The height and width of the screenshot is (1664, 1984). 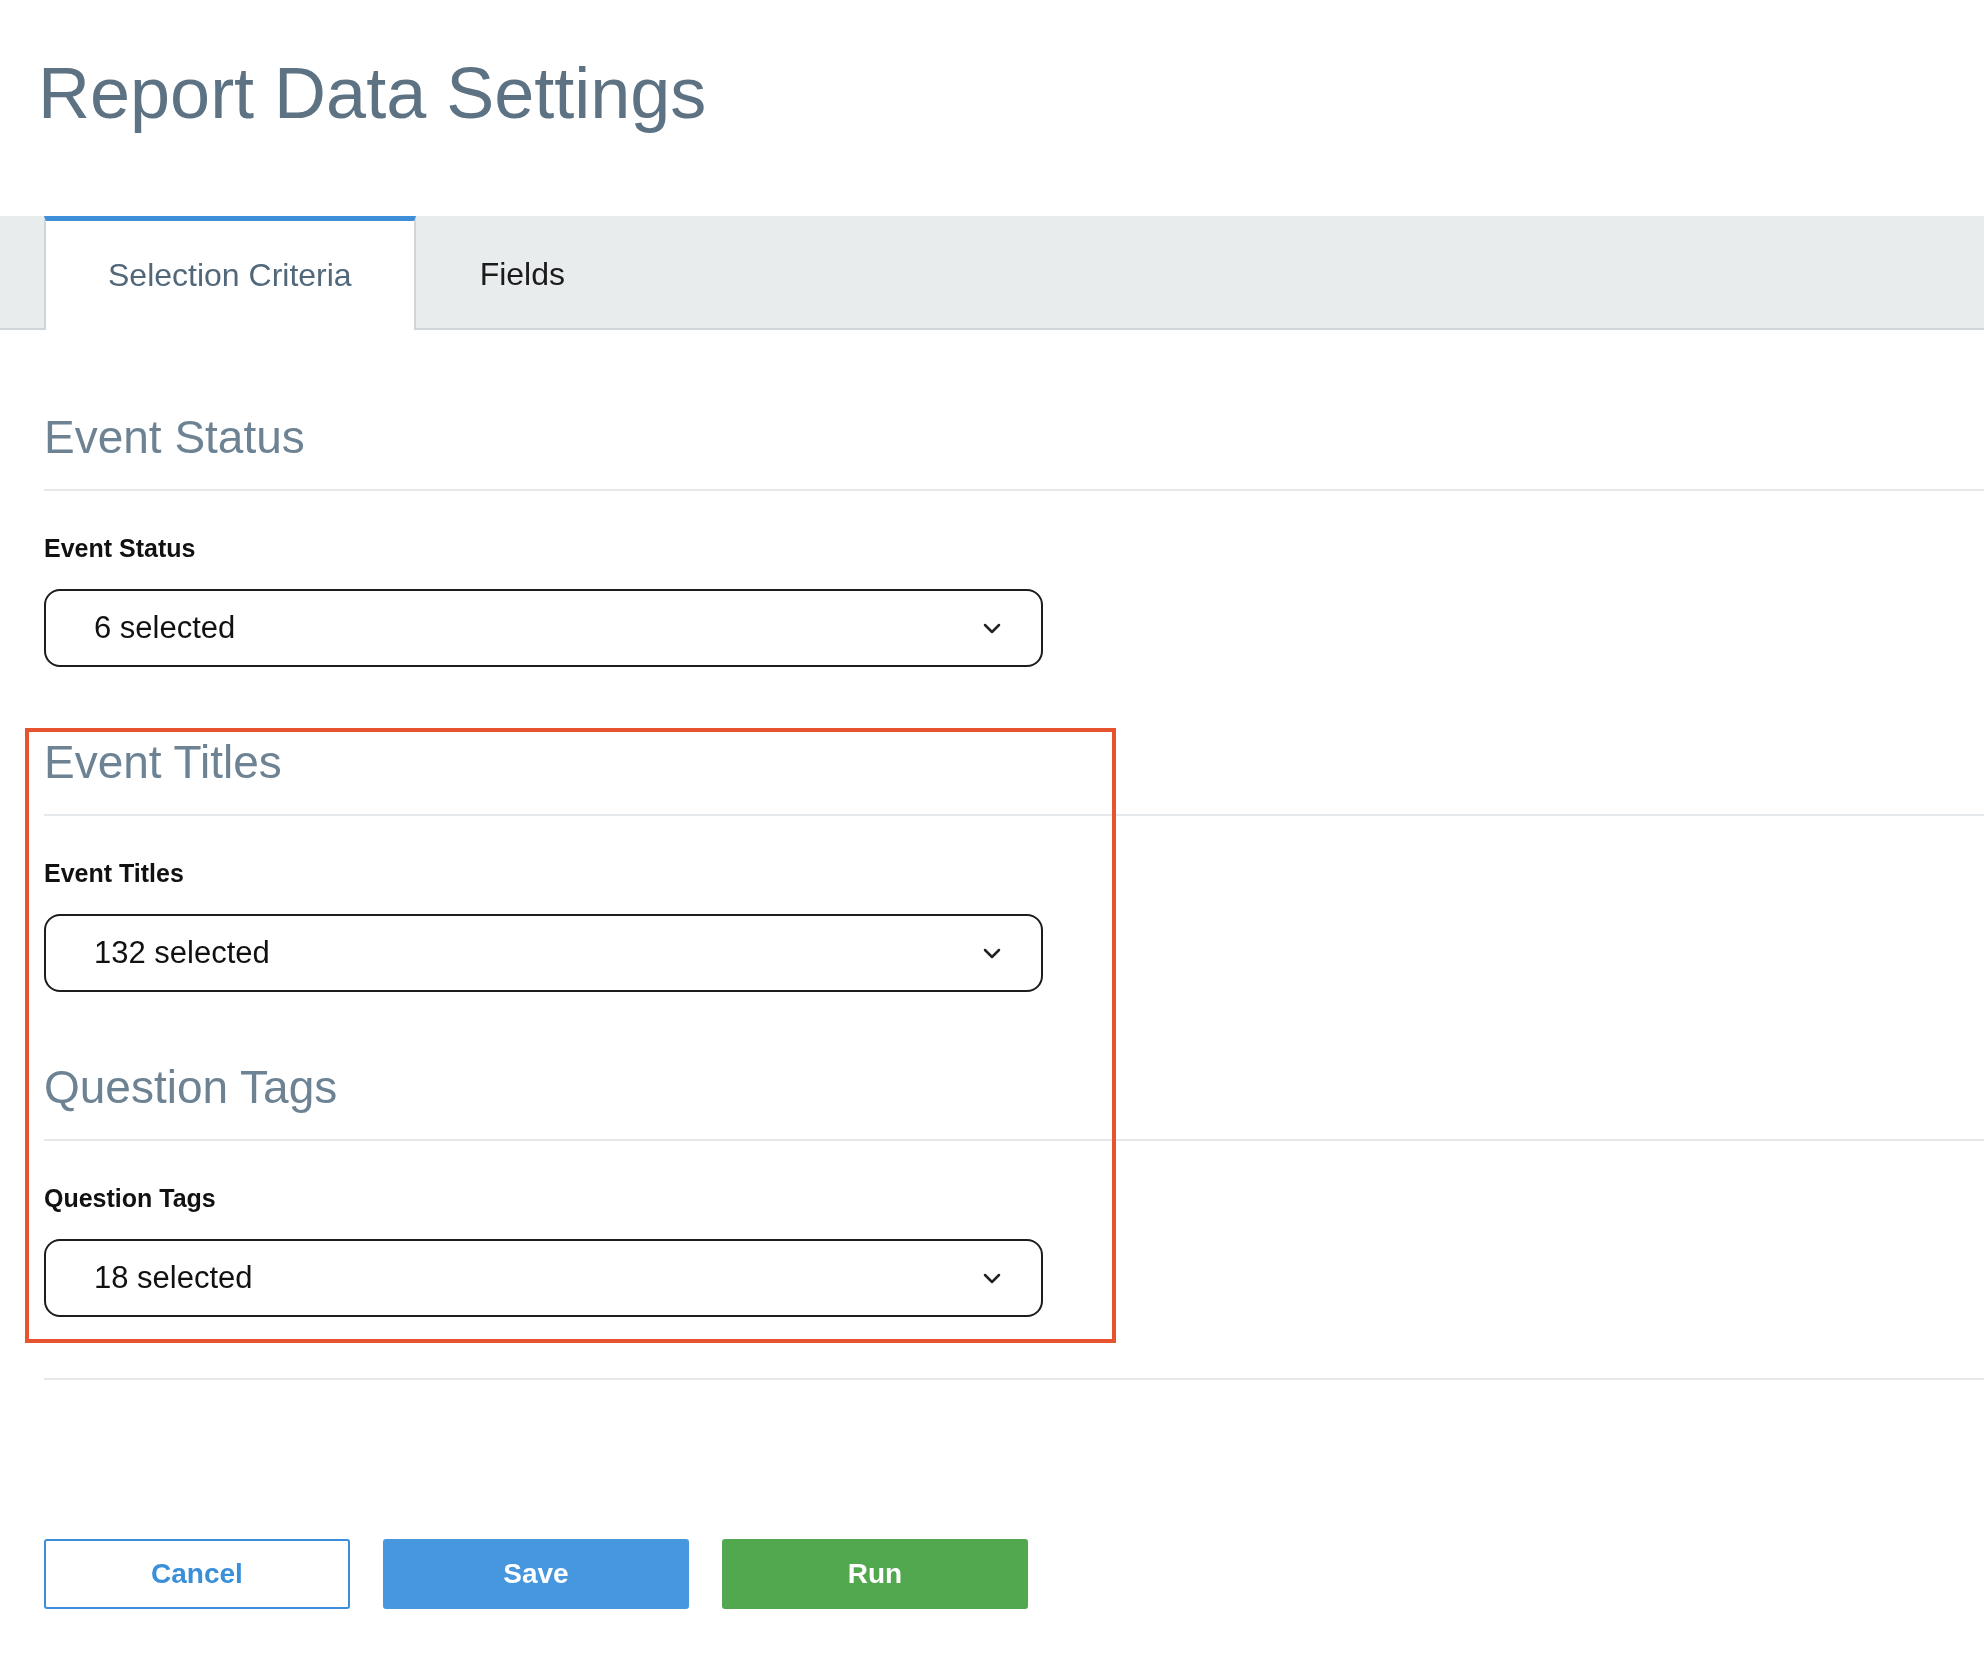 I want to click on field-label: Event Status, so click(x=120, y=548).